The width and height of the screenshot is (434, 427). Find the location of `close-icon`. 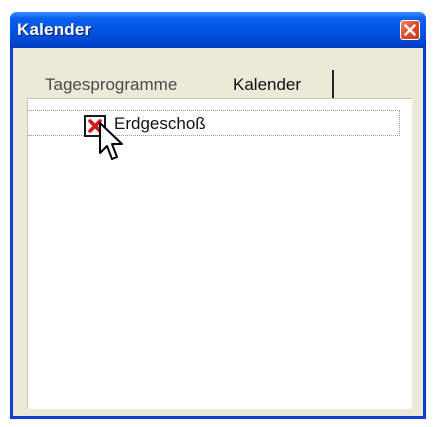

close-icon is located at coordinates (410, 30).